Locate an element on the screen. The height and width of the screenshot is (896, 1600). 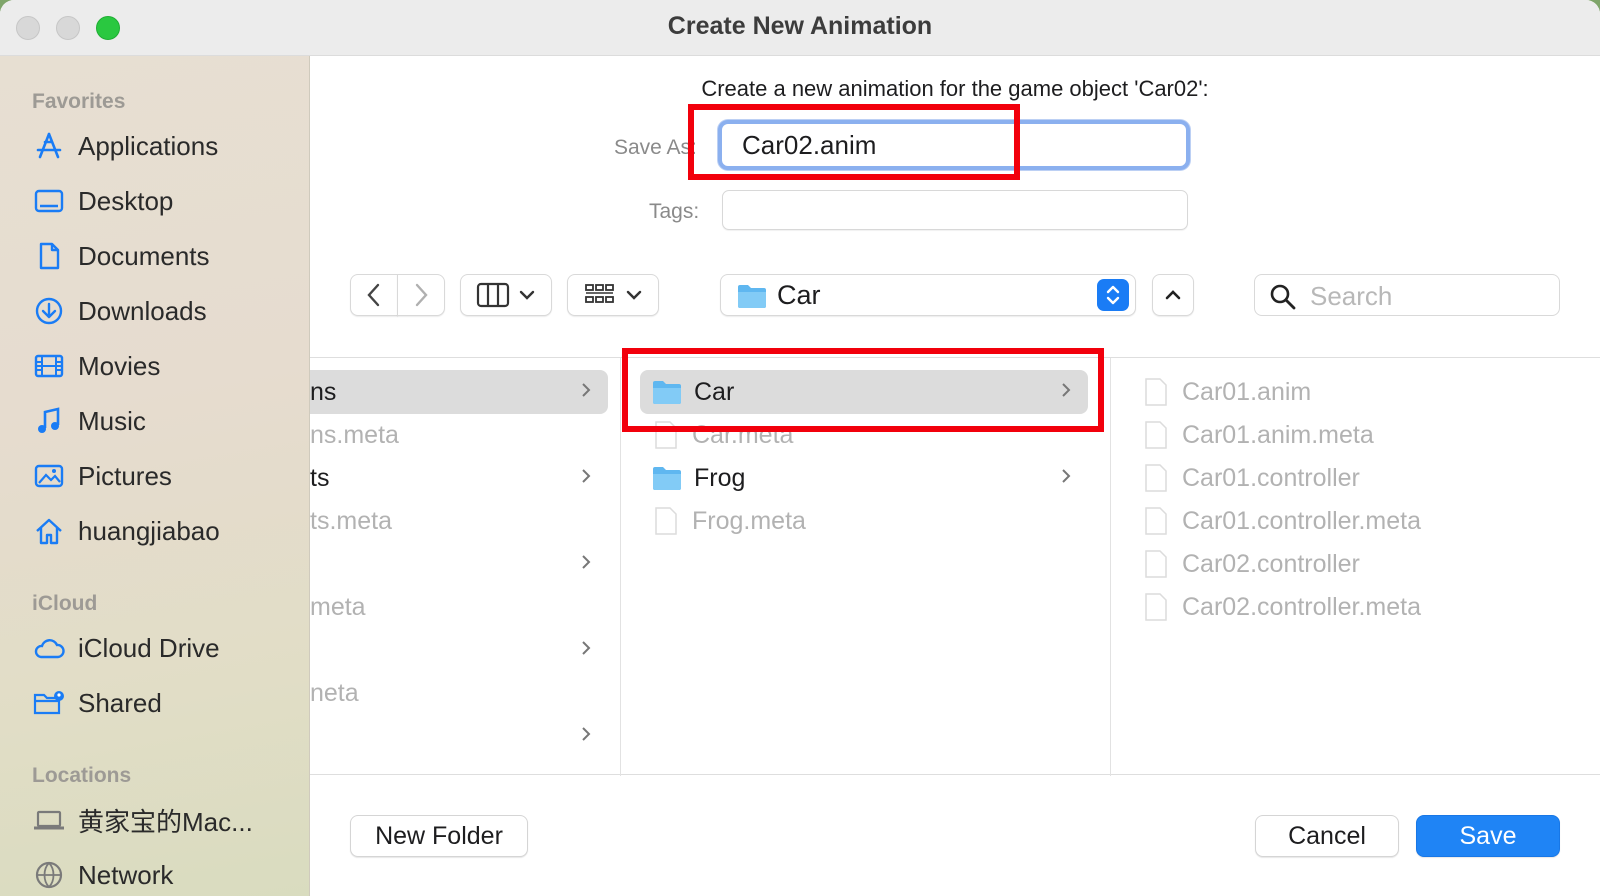
cancel-button: Cancel is located at coordinates (1327, 836).